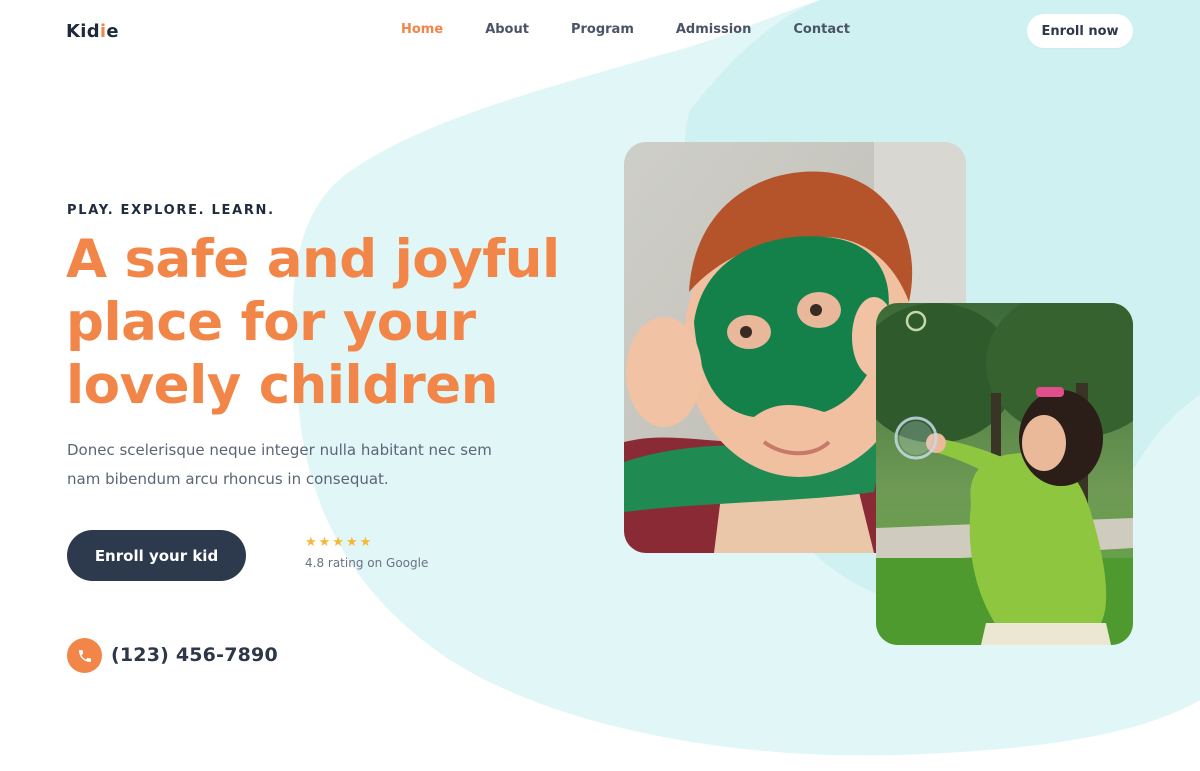 Image resolution: width=1200 pixels, height=771 pixels. Describe the element at coordinates (714, 29) in the screenshot. I see `nav-admission: Admission` at that location.